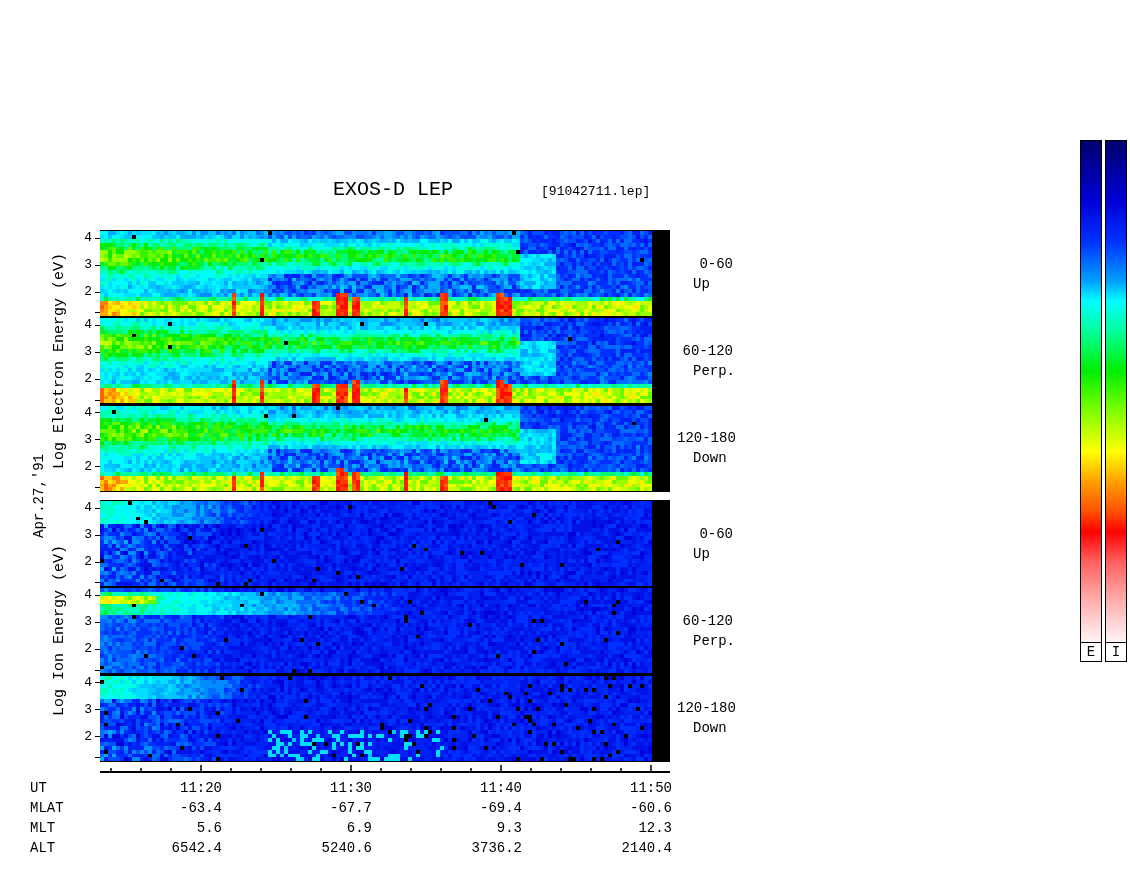 Image resolution: width=1130 pixels, height=875 pixels. Describe the element at coordinates (346, 848) in the screenshot. I see `axis-value: 5240.6` at that location.